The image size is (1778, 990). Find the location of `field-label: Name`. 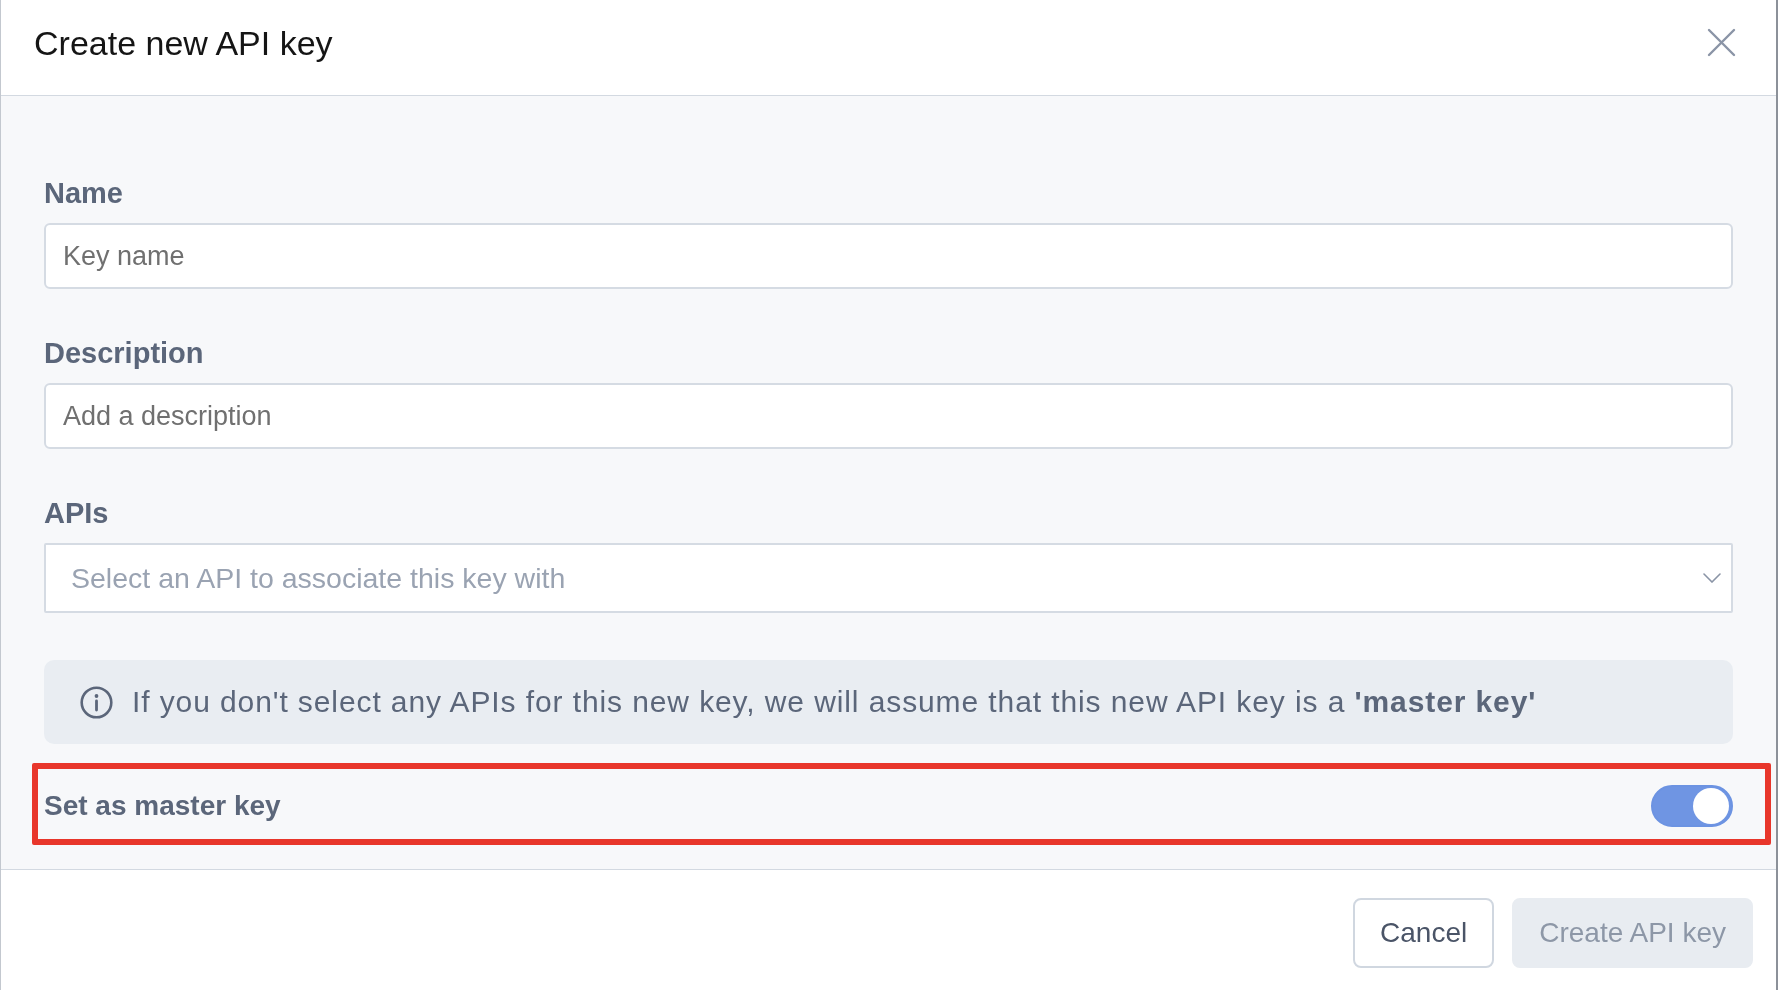

field-label: Name is located at coordinates (83, 193).